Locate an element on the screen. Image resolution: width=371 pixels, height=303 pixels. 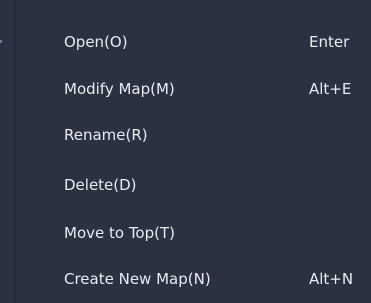
menu-item-label: Delete(D) is located at coordinates (100, 185).